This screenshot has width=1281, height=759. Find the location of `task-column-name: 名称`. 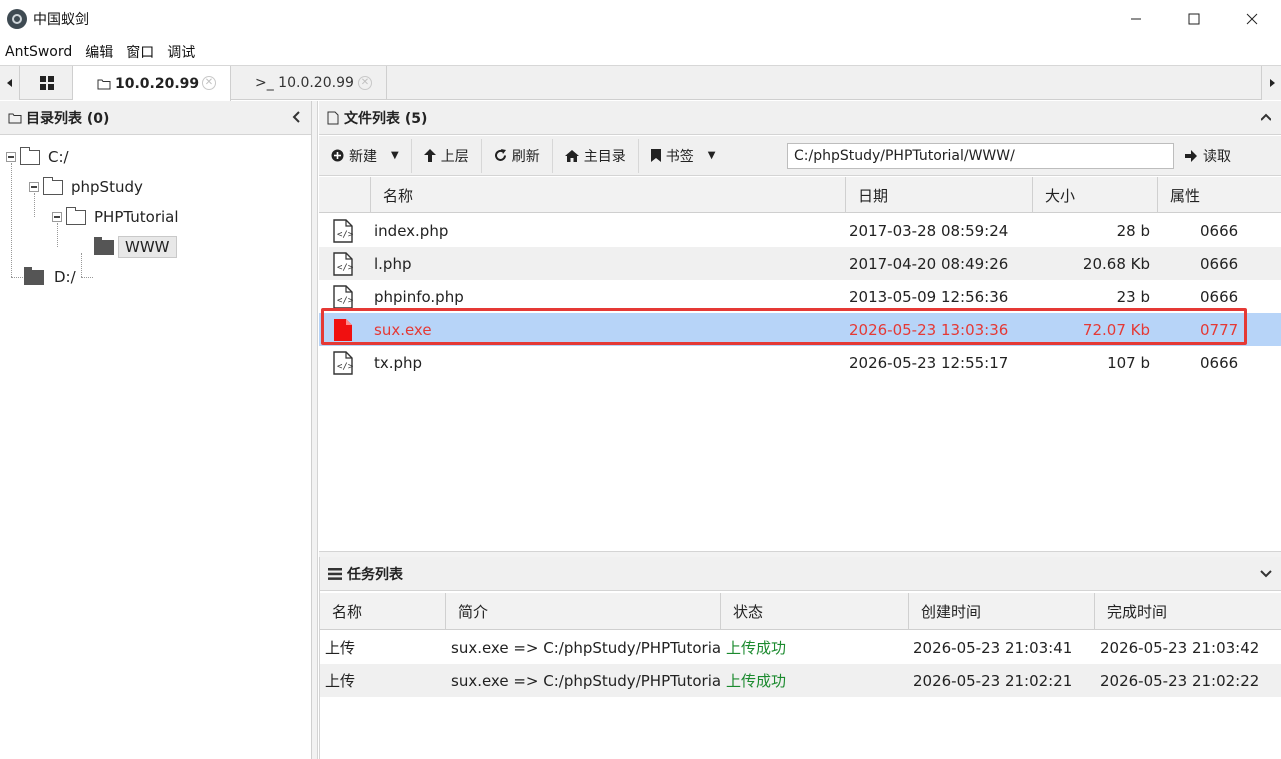

task-column-name: 名称 is located at coordinates (382, 611).